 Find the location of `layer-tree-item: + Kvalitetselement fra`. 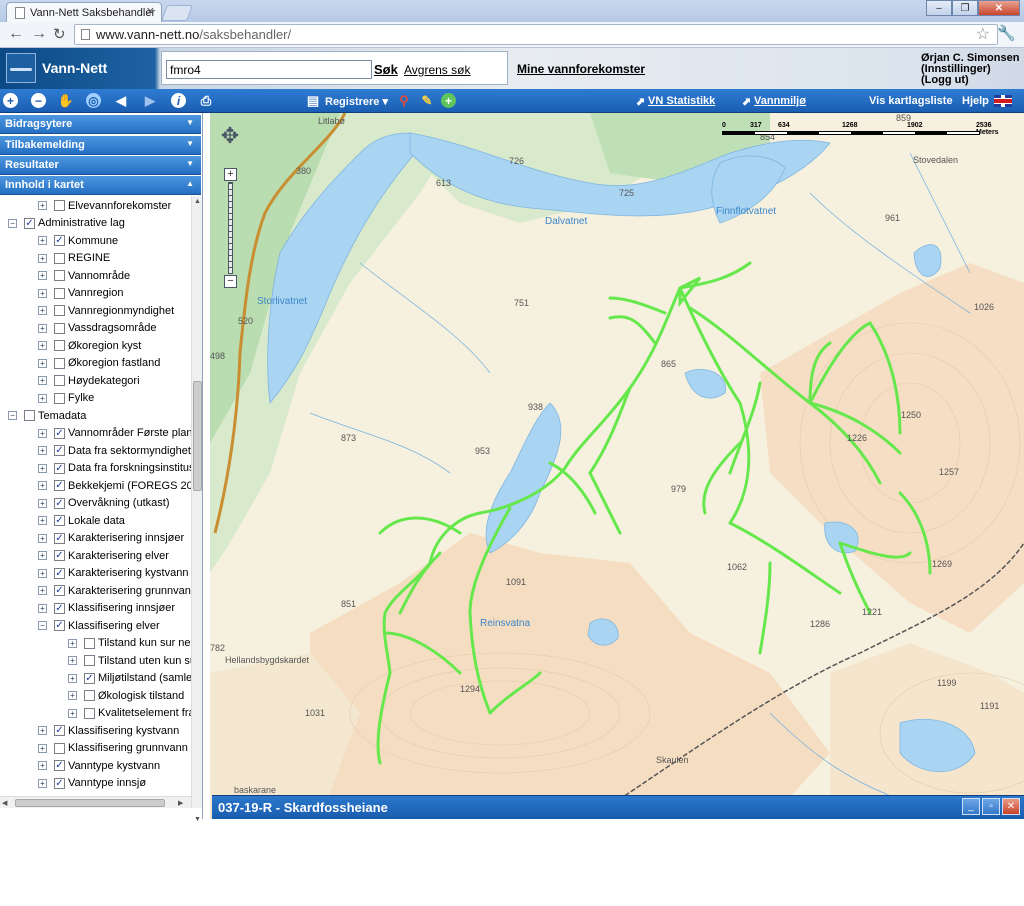

layer-tree-item: + Kvalitetselement fra is located at coordinates (129, 713).